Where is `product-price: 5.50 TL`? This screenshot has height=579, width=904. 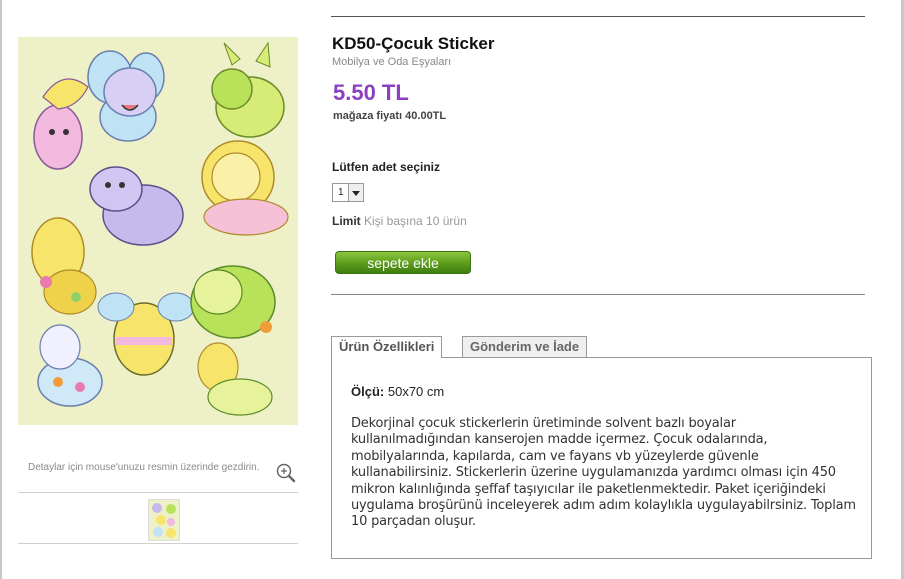
product-price: 5.50 TL is located at coordinates (371, 92).